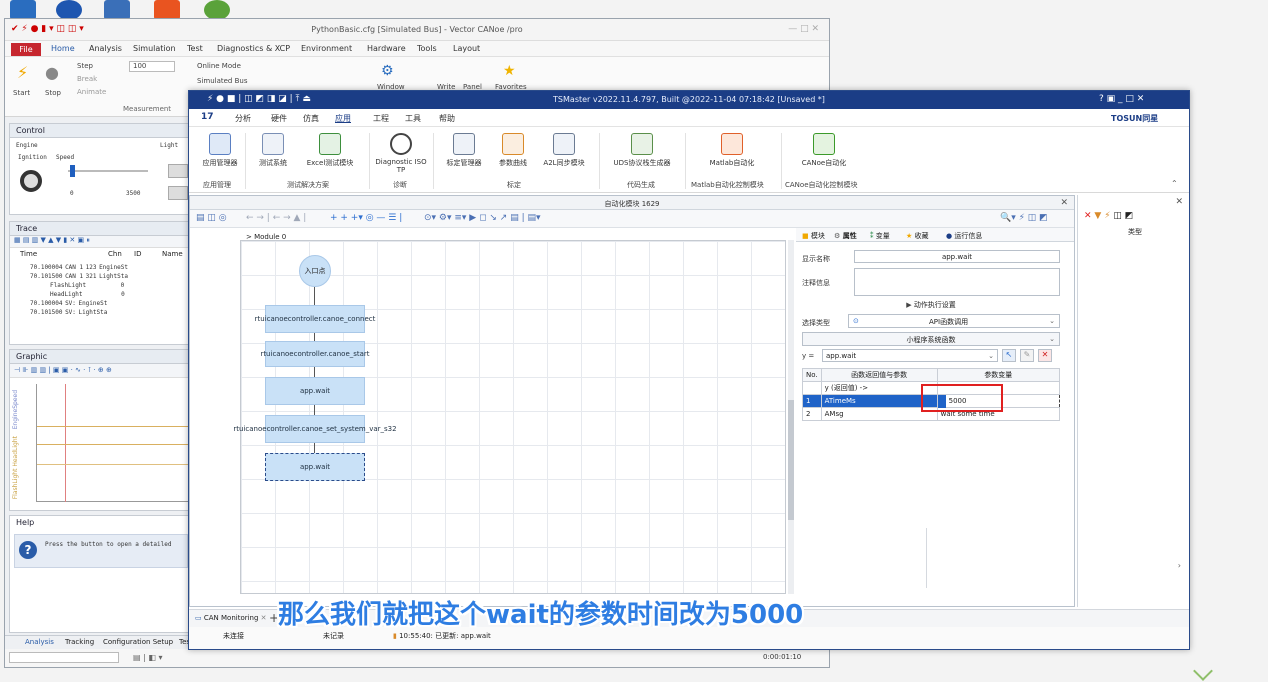 This screenshot has width=1268, height=682. I want to click on animate-button: Animate, so click(91, 92).